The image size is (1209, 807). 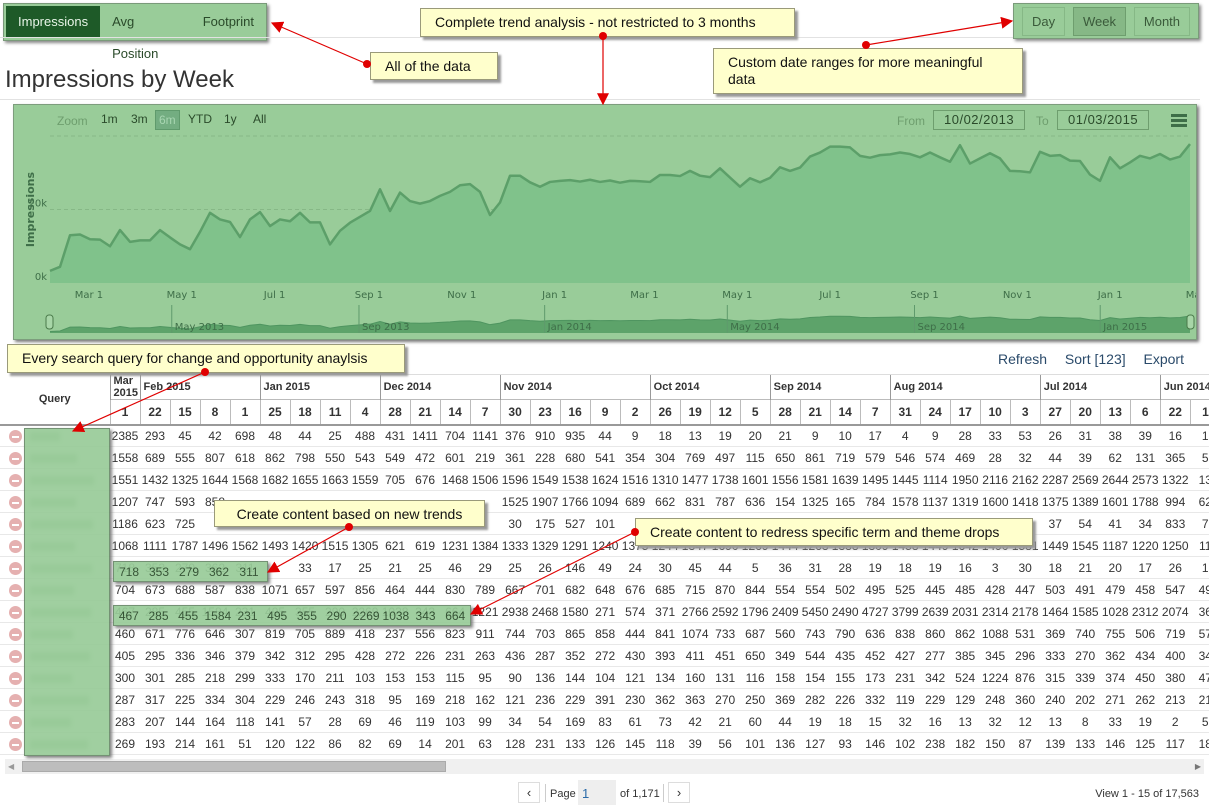 I want to click on week-button: Week, so click(x=1099, y=21).